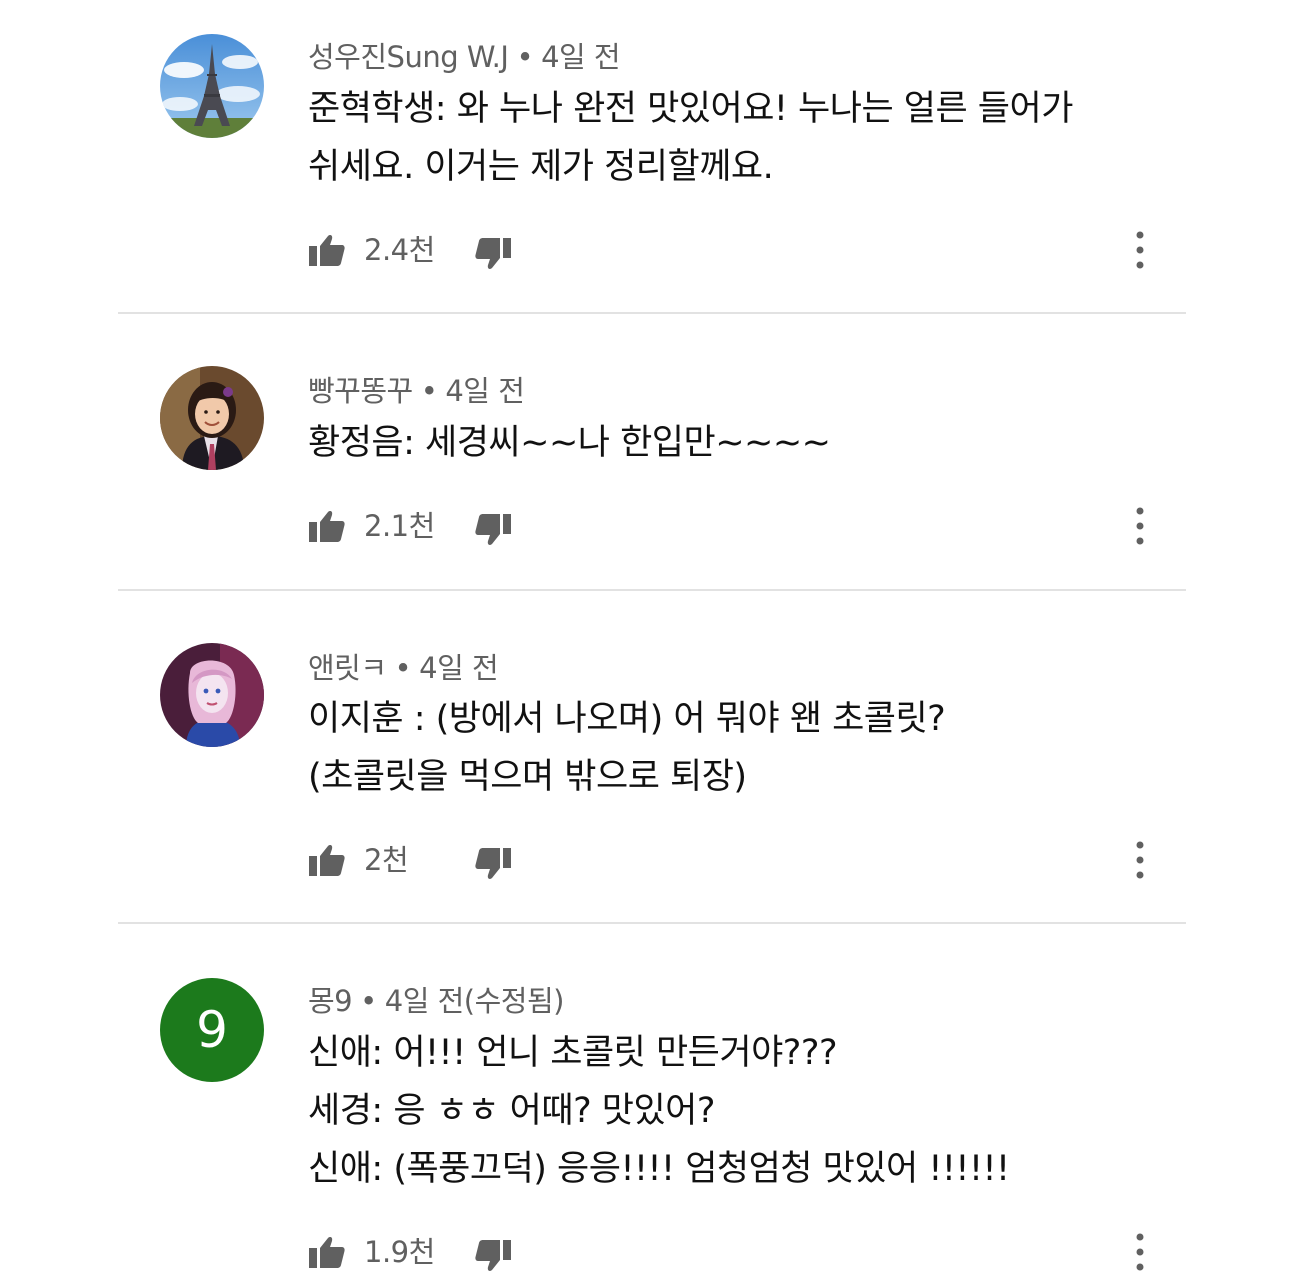 The height and width of the screenshot is (1288, 1290). I want to click on like-count: 2.4천, so click(399, 250).